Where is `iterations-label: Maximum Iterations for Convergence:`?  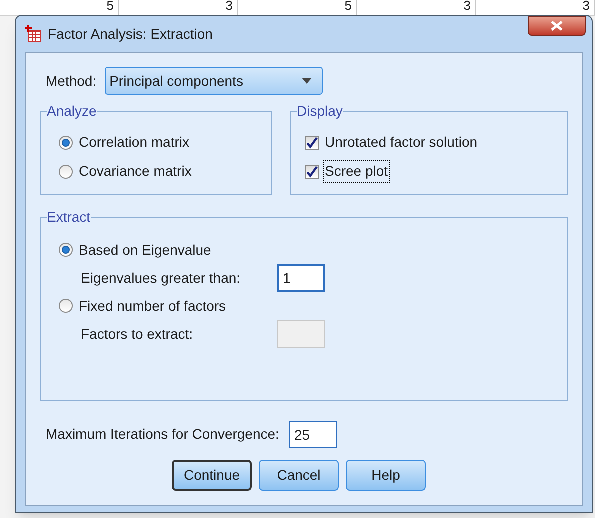
iterations-label: Maximum Iterations for Convergence: is located at coordinates (163, 434).